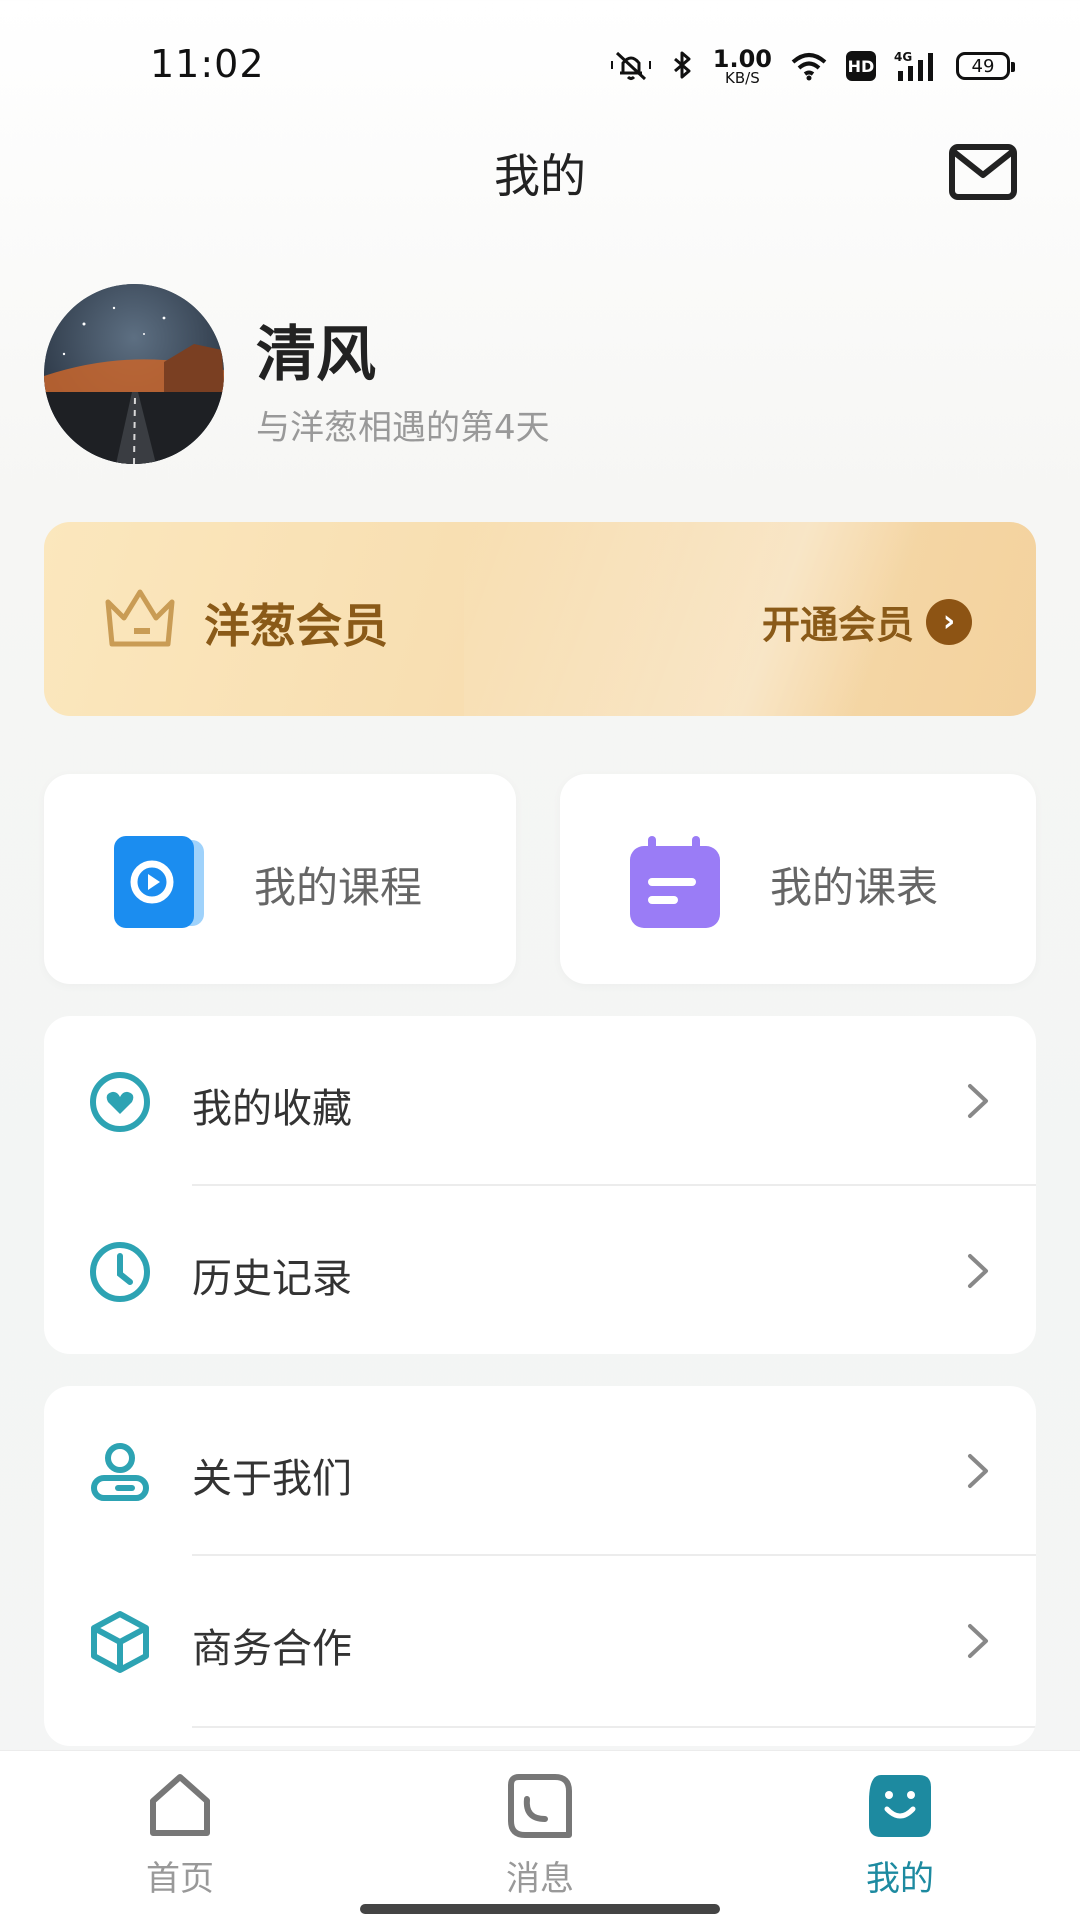 The image size is (1080, 1921). What do you see at coordinates (540, 1806) in the screenshot?
I see `message-icon` at bounding box center [540, 1806].